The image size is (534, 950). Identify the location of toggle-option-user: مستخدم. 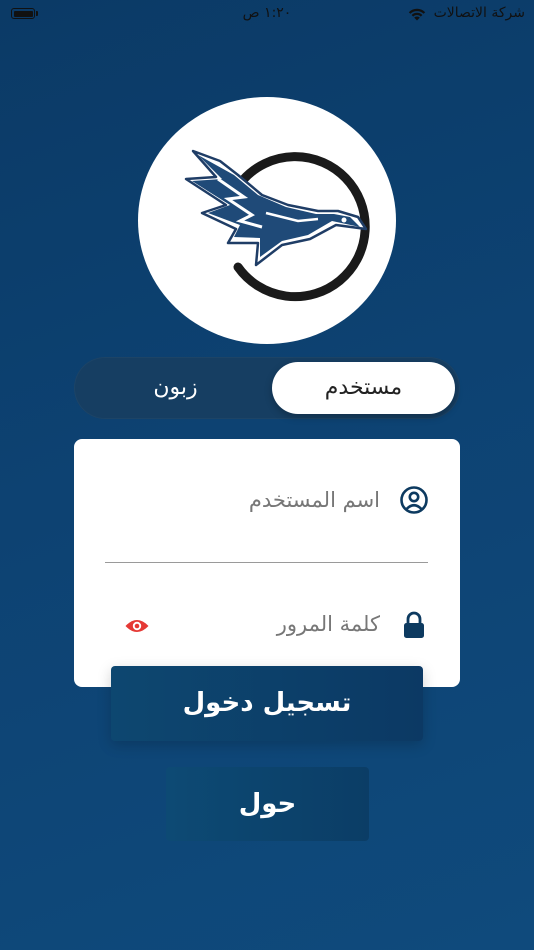
(363, 388).